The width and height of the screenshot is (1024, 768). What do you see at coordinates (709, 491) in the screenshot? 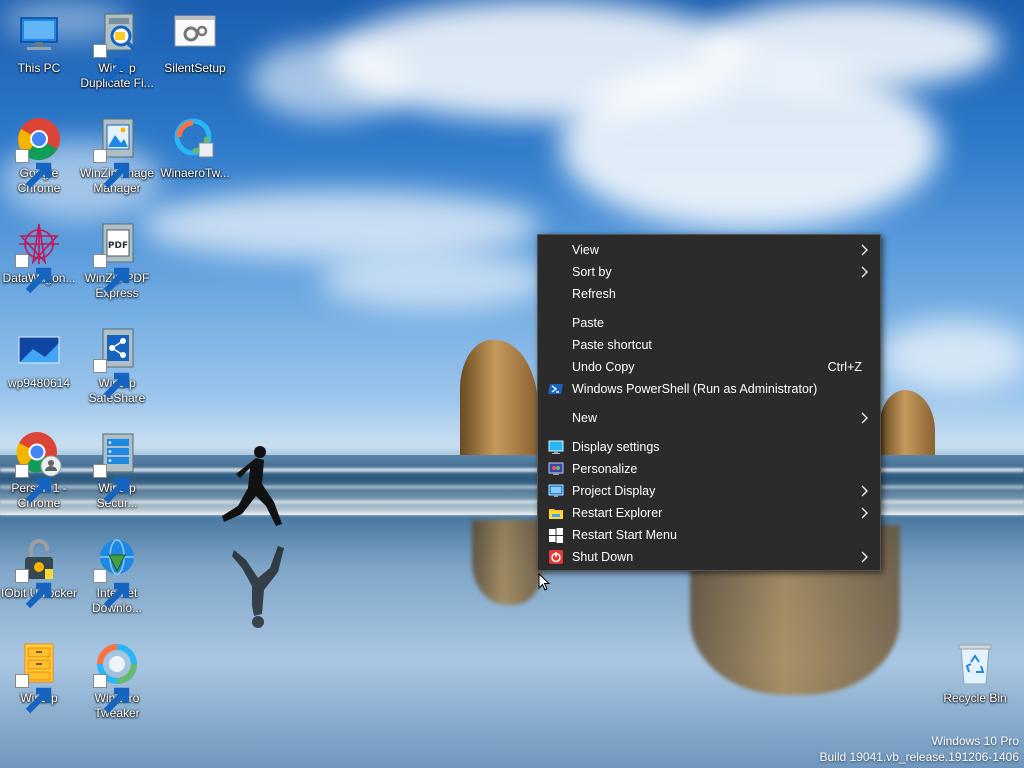
I see `menu-item-project-display: Project Display` at bounding box center [709, 491].